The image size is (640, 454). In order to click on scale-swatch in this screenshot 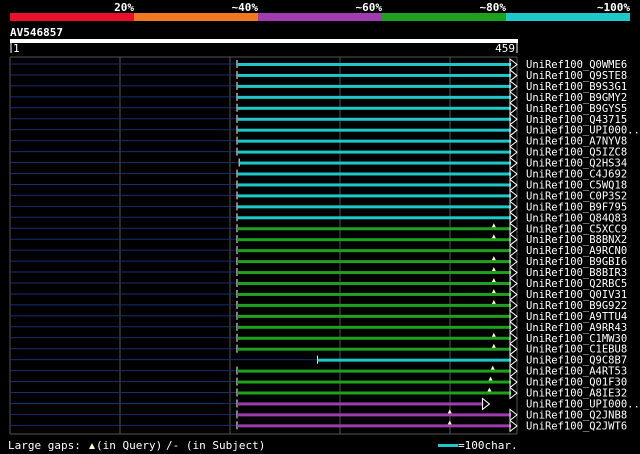, I will do `click(448, 445)`.